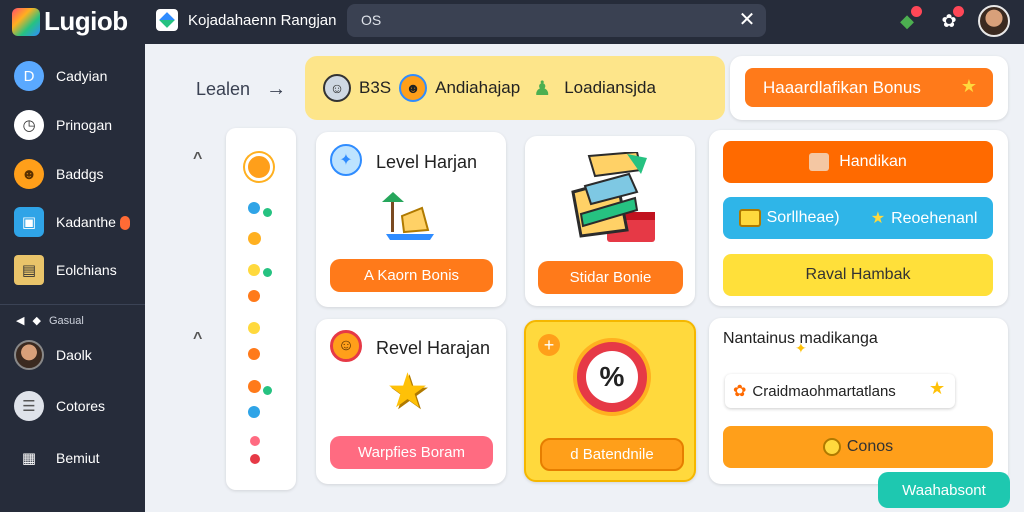 This screenshot has height=512, width=1024. Describe the element at coordinates (824, 391) in the screenshot. I see `offer-chip-label: Craidmaohmartatlans` at that location.